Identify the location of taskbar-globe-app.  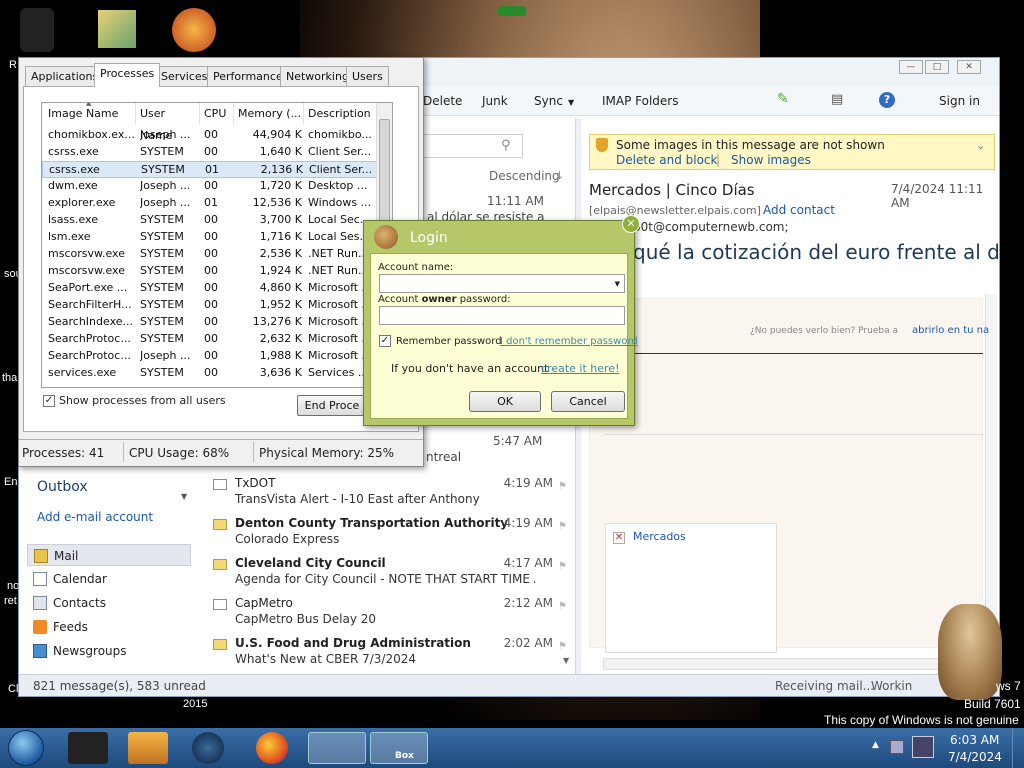
(208, 748).